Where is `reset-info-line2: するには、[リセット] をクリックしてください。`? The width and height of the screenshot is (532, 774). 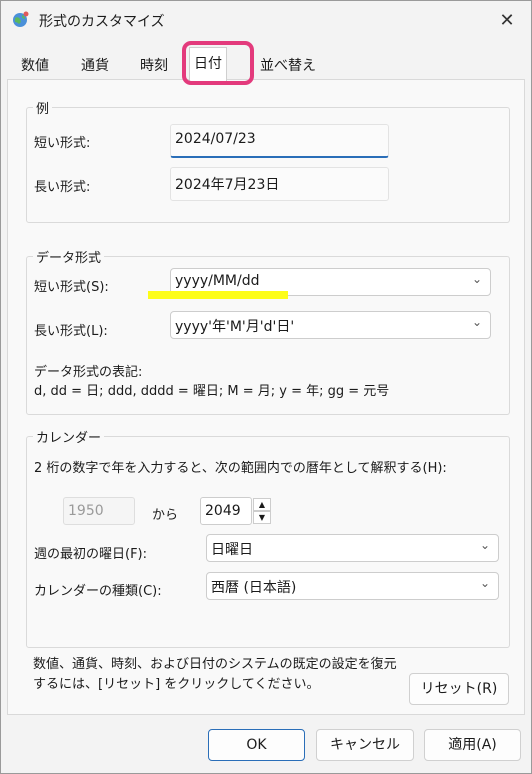 reset-info-line2: するには、[リセット] をクリックしてください。 is located at coordinates (176, 684).